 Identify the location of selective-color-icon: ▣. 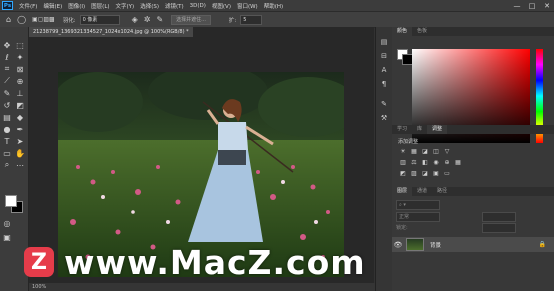
(436, 174).